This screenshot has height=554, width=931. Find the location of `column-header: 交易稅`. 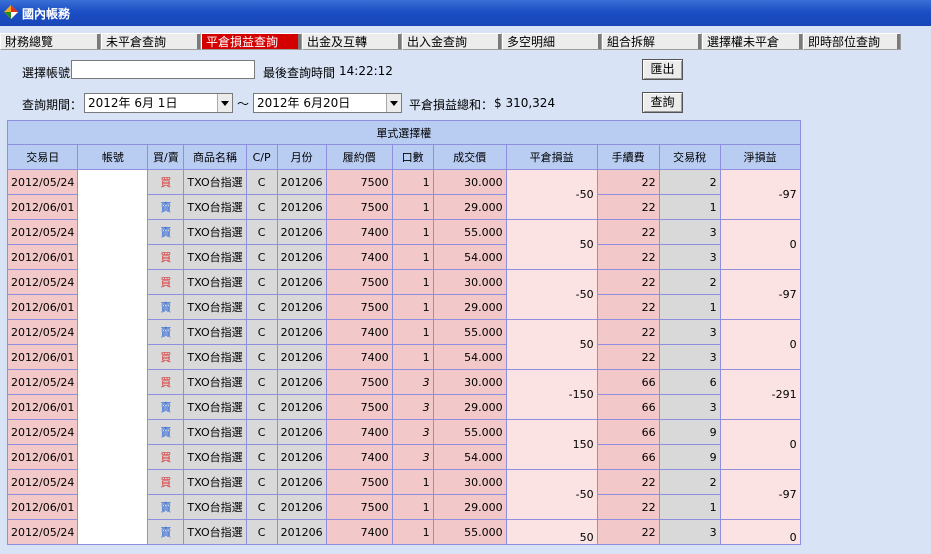

column-header: 交易稅 is located at coordinates (689, 157).